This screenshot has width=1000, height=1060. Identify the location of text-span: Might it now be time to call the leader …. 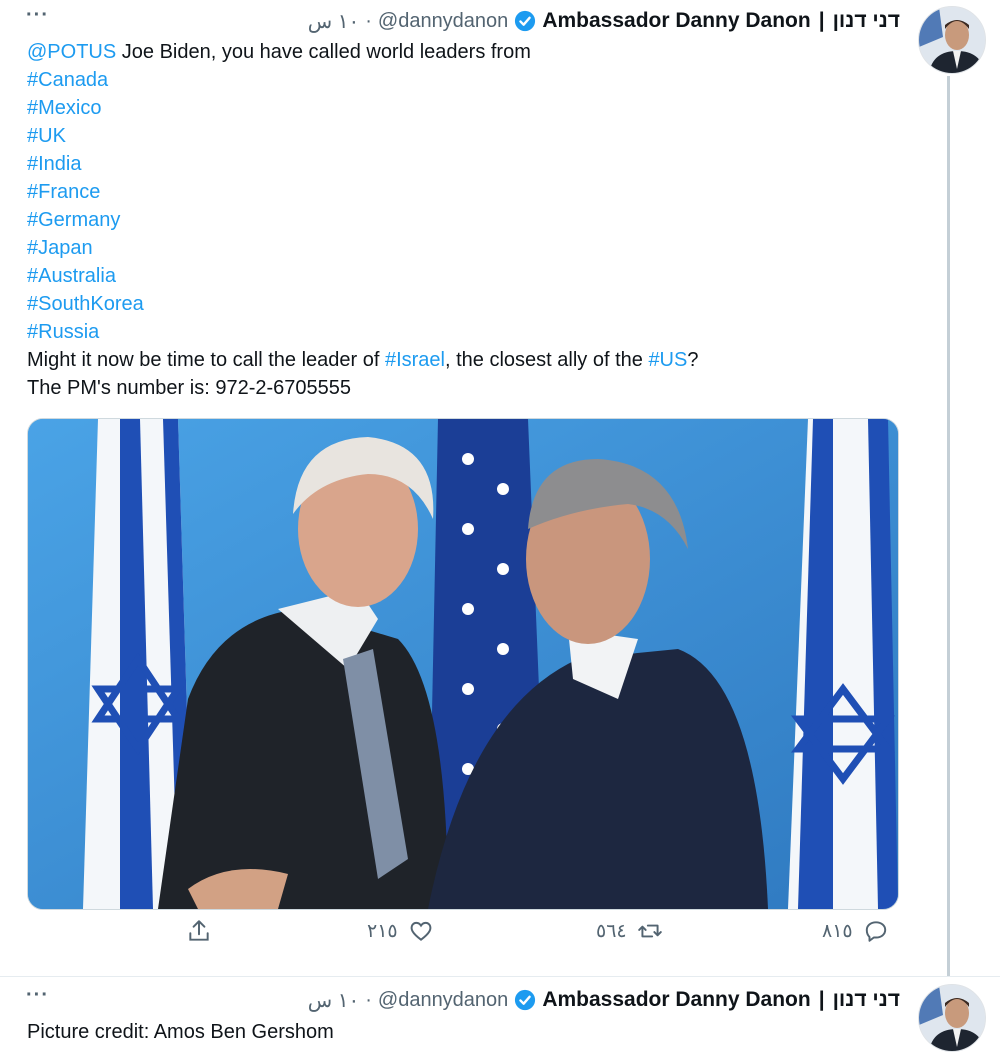
(206, 360).